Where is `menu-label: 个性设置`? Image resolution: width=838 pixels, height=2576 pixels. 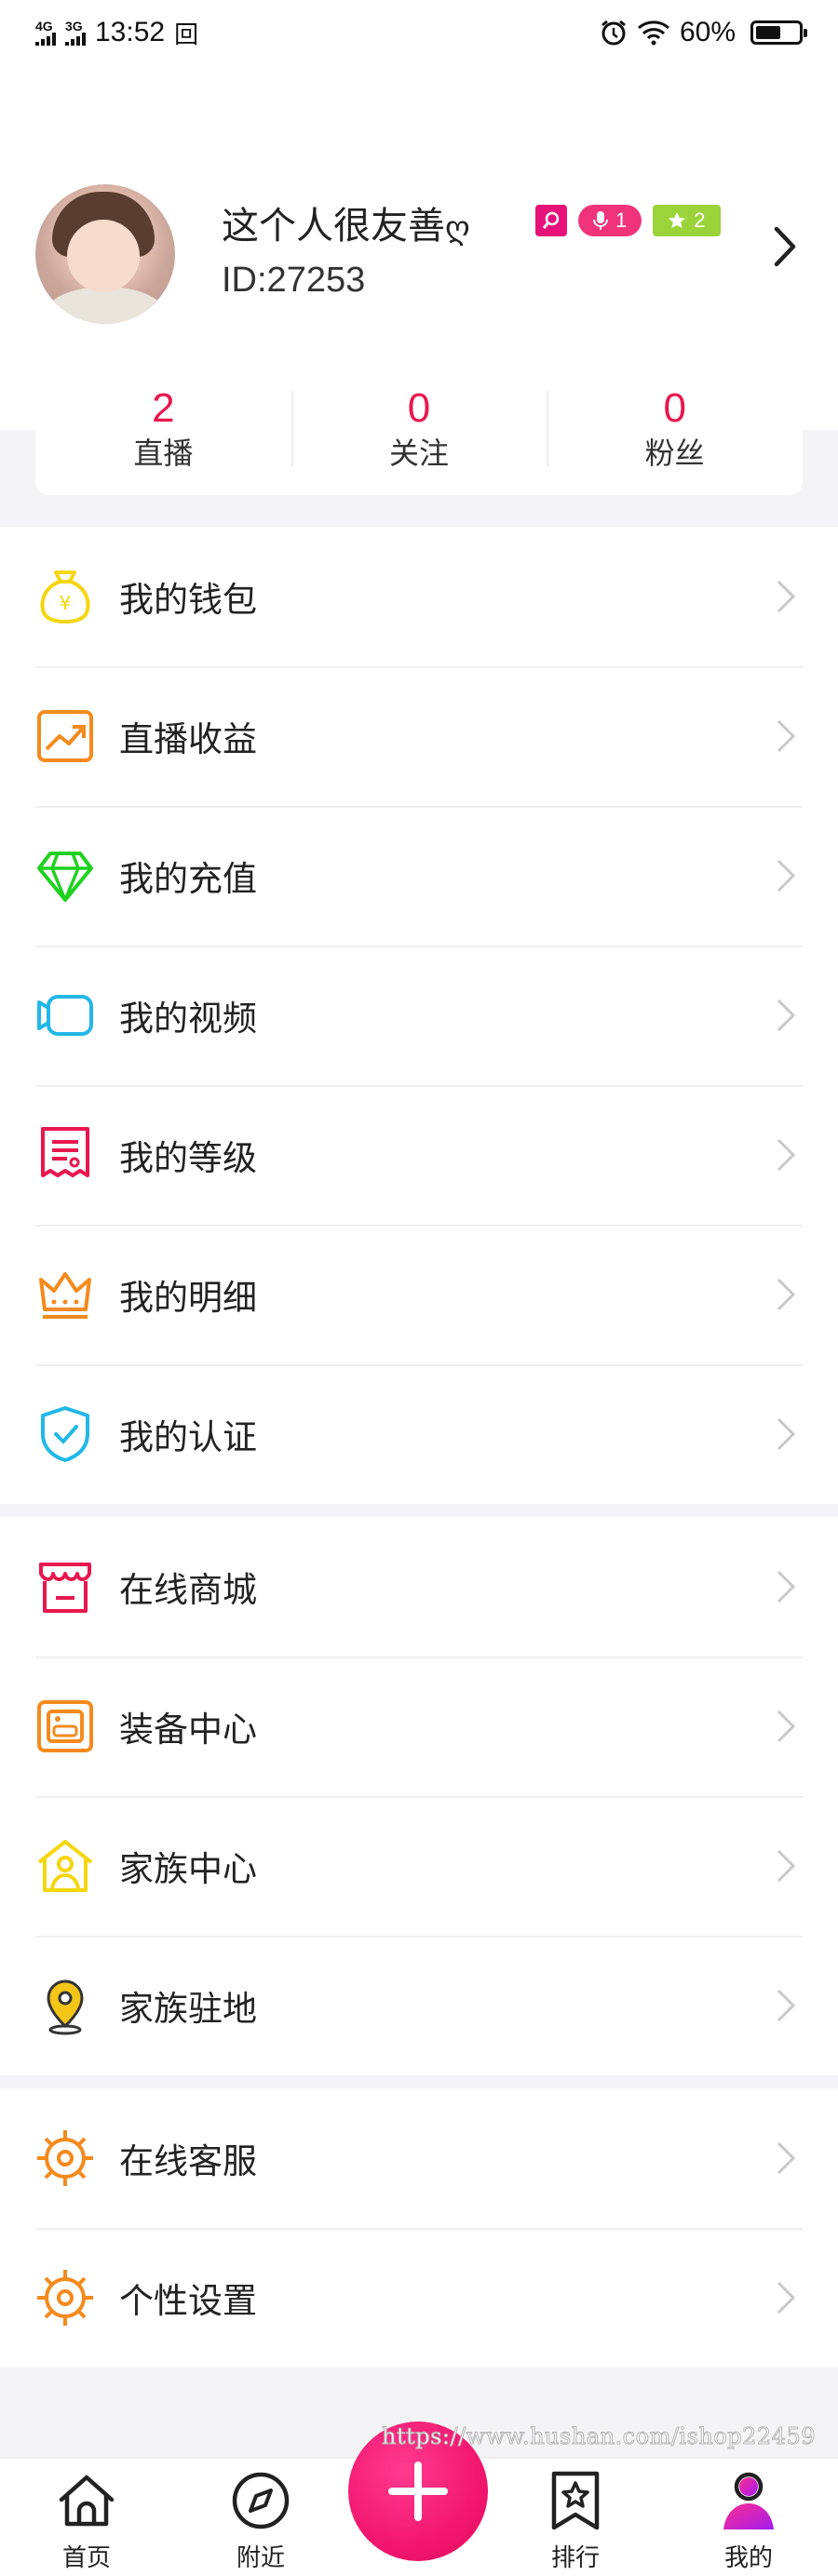
menu-label: 个性设置 is located at coordinates (188, 2301).